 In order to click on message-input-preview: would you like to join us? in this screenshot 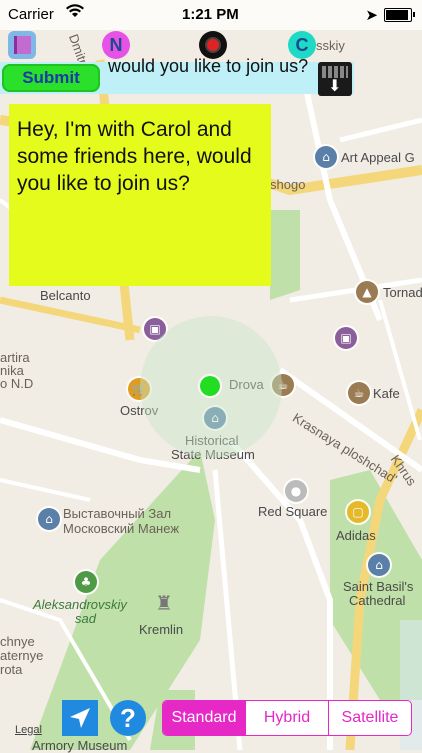, I will do `click(213, 66)`.